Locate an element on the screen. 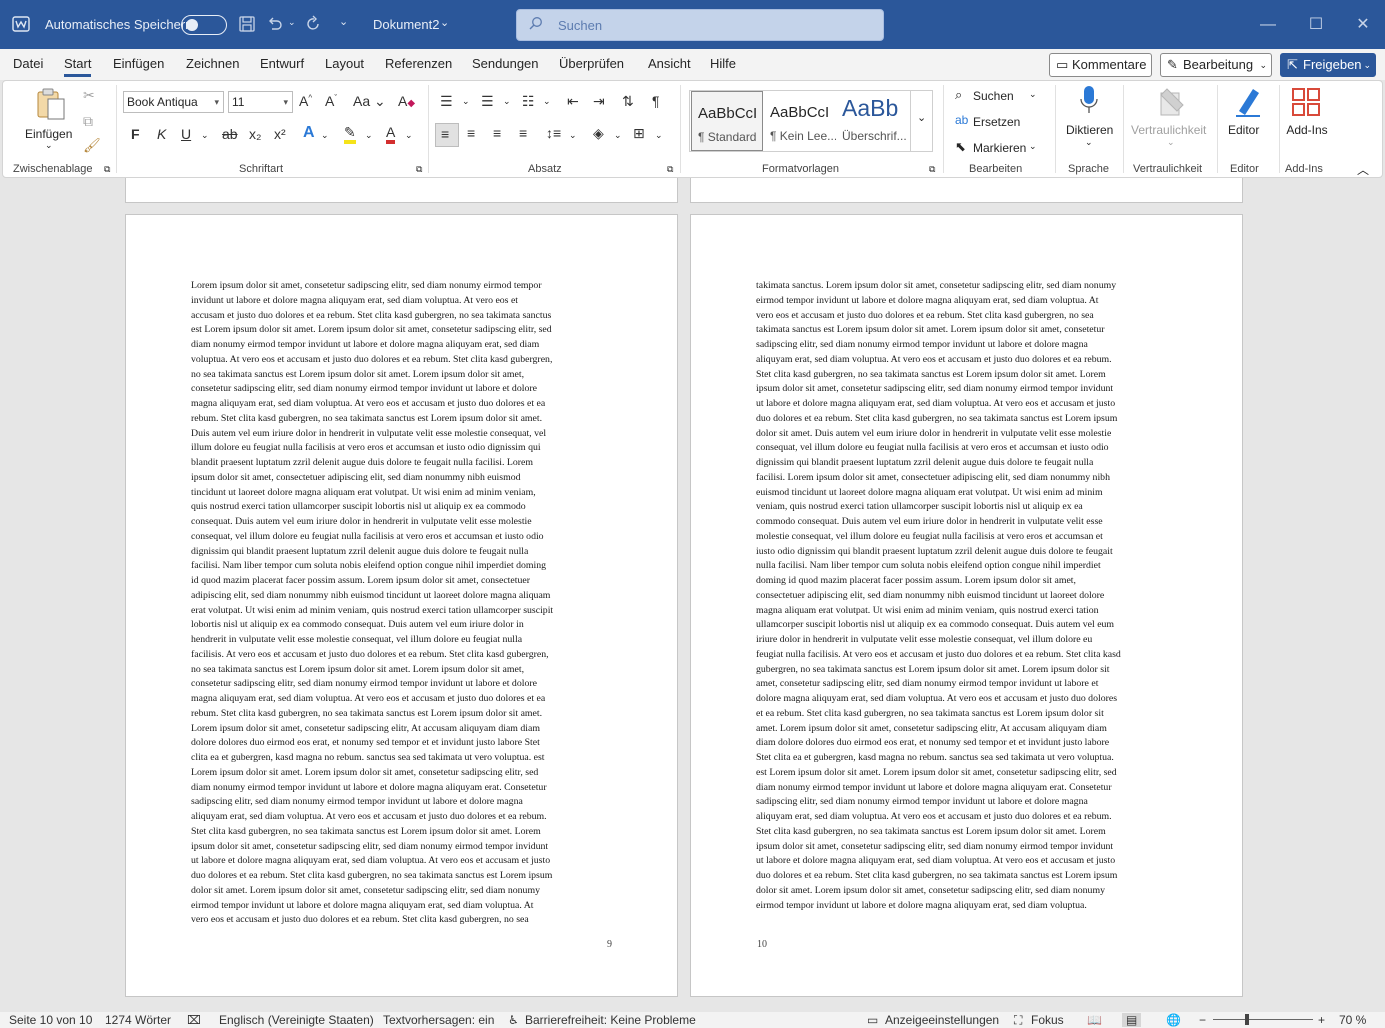 The height and width of the screenshot is (1028, 1385). editing-mode-button: ✎ Bearbeitung ⌄ is located at coordinates (1216, 65).